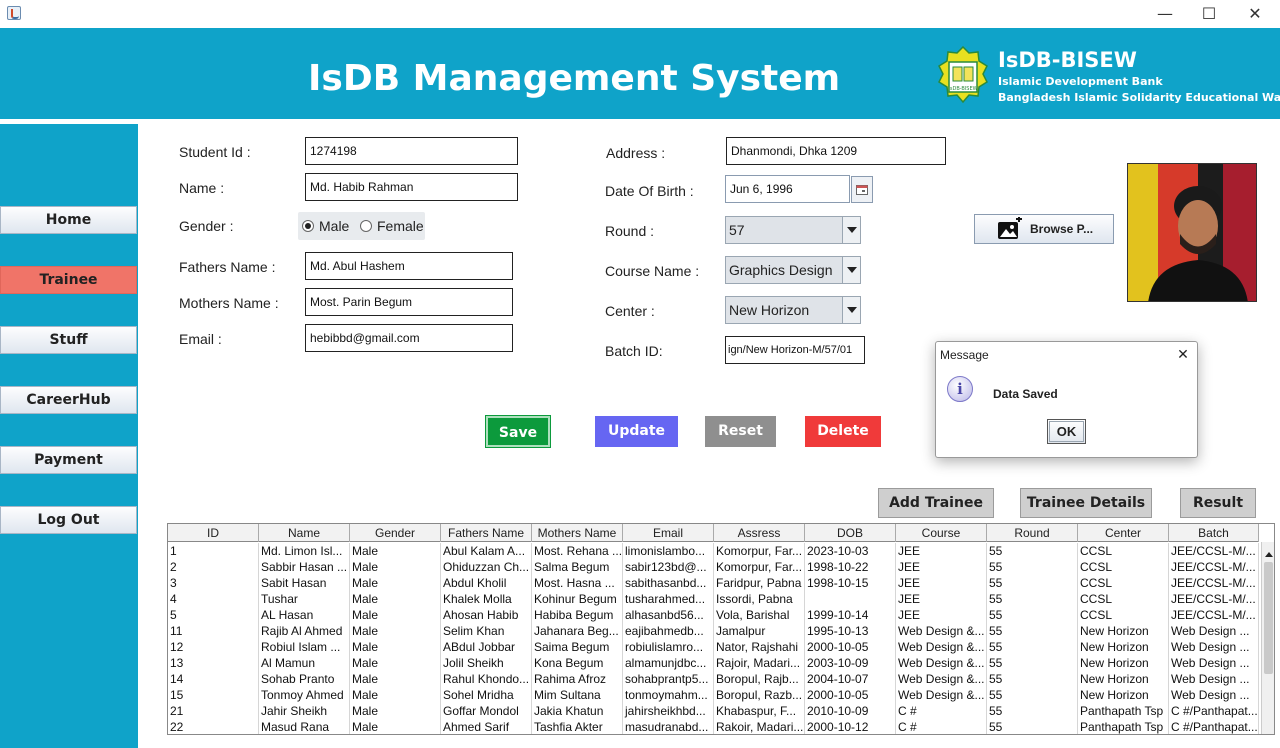  What do you see at coordinates (1066, 431) in the screenshot?
I see `ok-button: OK` at bounding box center [1066, 431].